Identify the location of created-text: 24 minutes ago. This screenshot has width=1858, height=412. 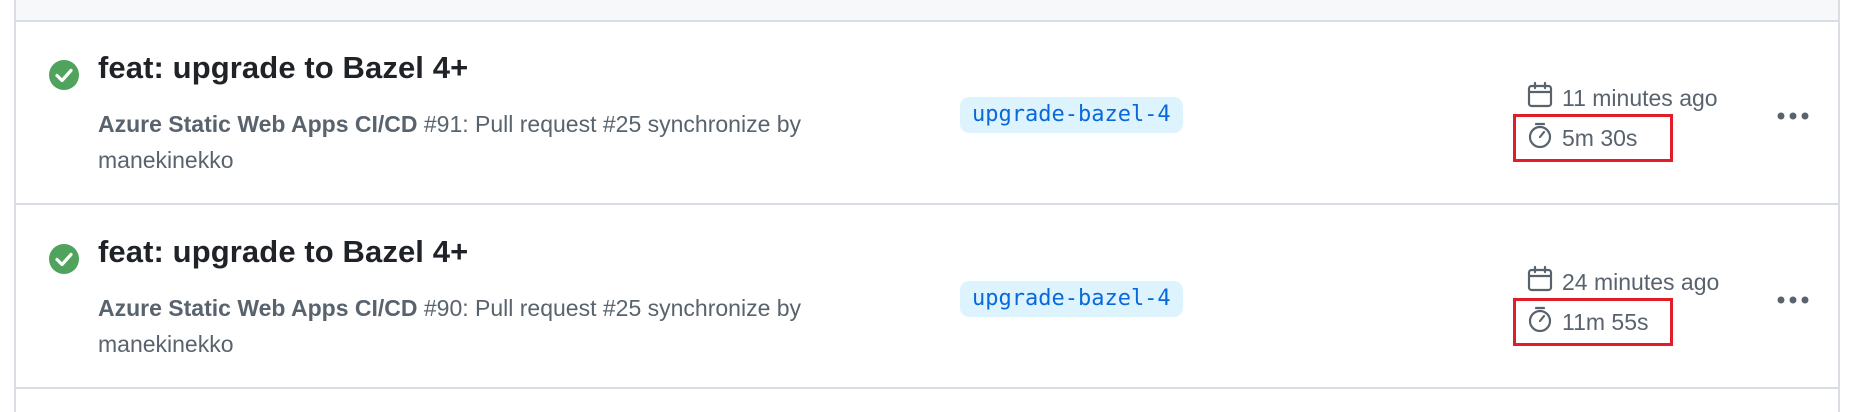
(1641, 281).